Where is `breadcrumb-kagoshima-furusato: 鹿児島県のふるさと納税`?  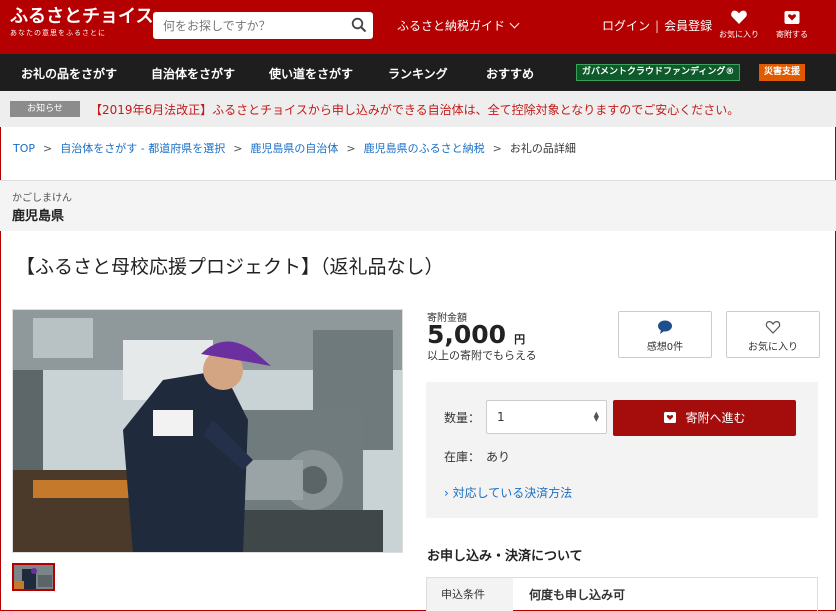 breadcrumb-kagoshima-furusato: 鹿児島県のふるさと納税 is located at coordinates (424, 148).